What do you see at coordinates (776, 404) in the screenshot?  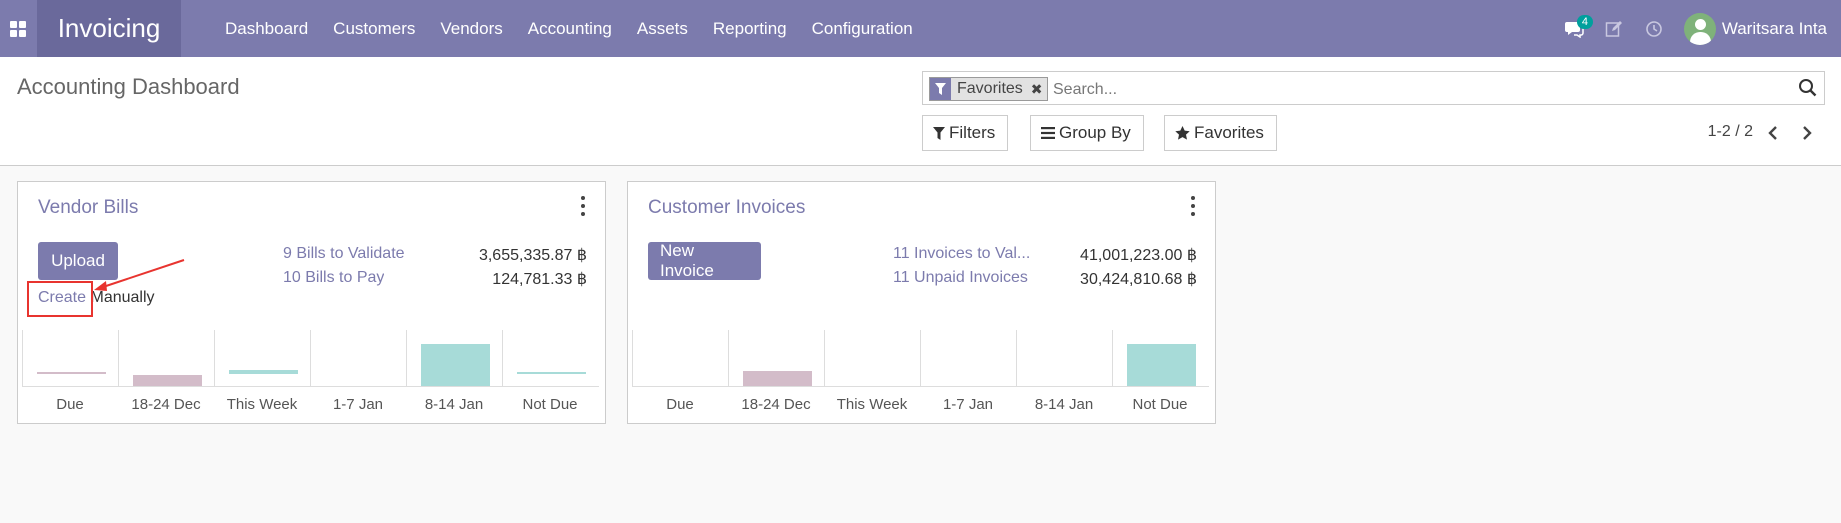 I see `chart-tick-label: 18-24 Dec` at bounding box center [776, 404].